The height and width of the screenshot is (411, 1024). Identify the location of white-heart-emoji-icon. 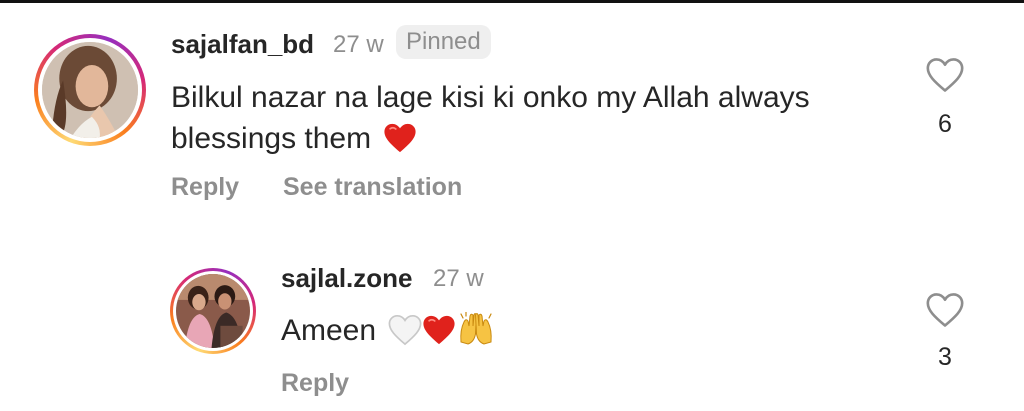
(405, 330).